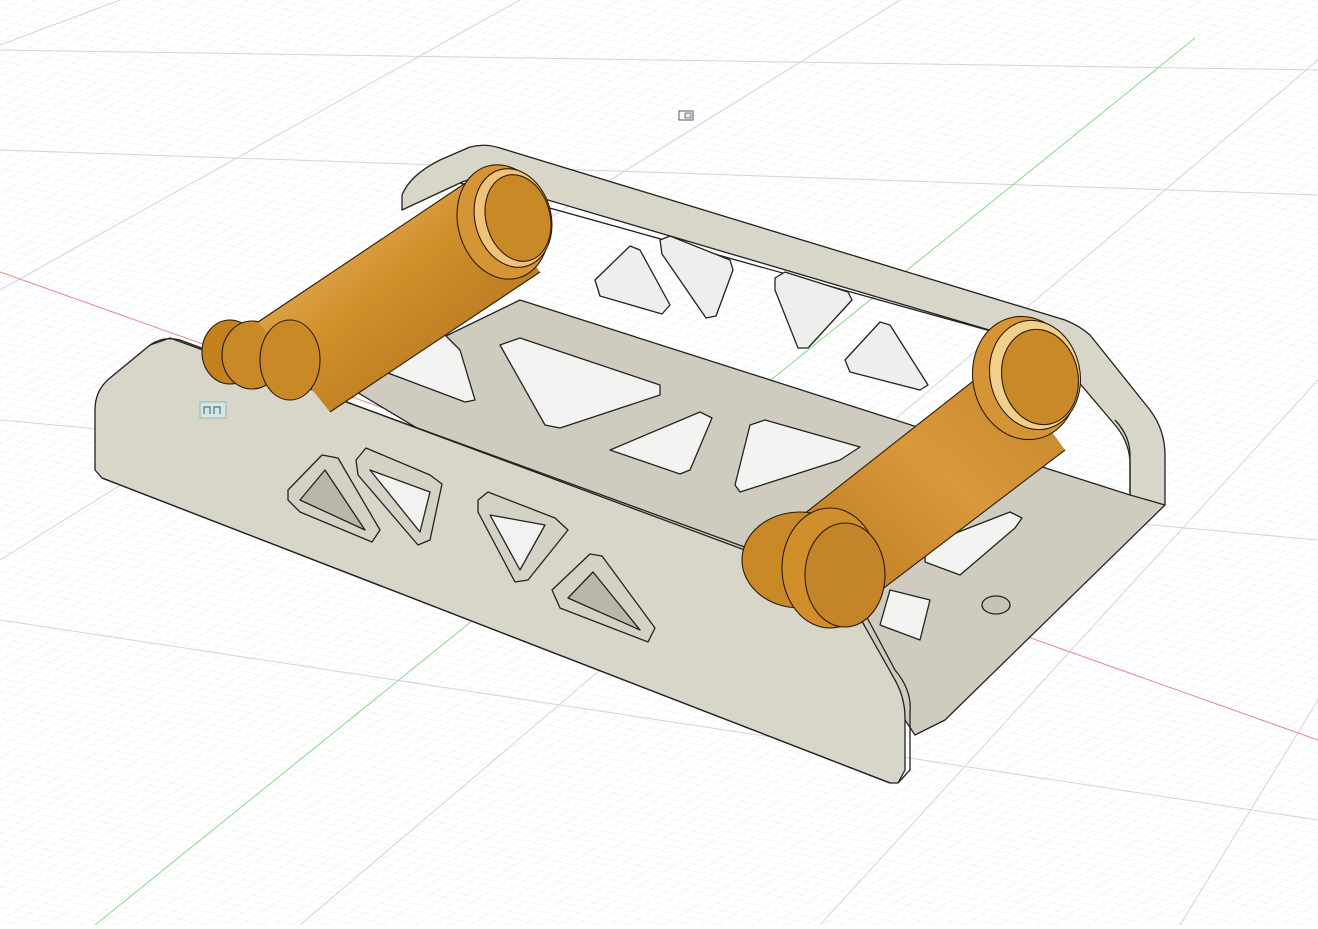 Image resolution: width=1318 pixels, height=929 pixels. Describe the element at coordinates (686, 115) in the screenshot. I see `sketch-origin-icon` at that location.